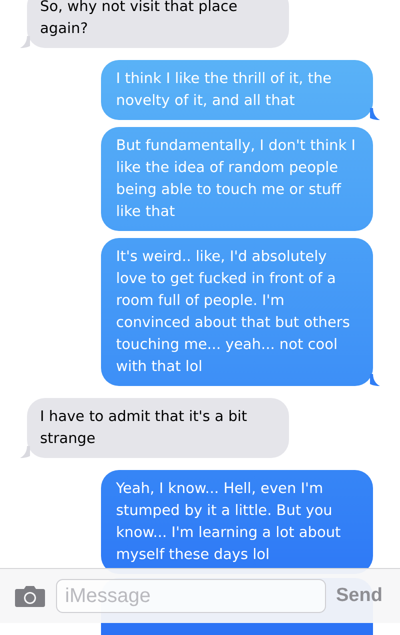  I want to click on message-field: iMessage, so click(191, 596).